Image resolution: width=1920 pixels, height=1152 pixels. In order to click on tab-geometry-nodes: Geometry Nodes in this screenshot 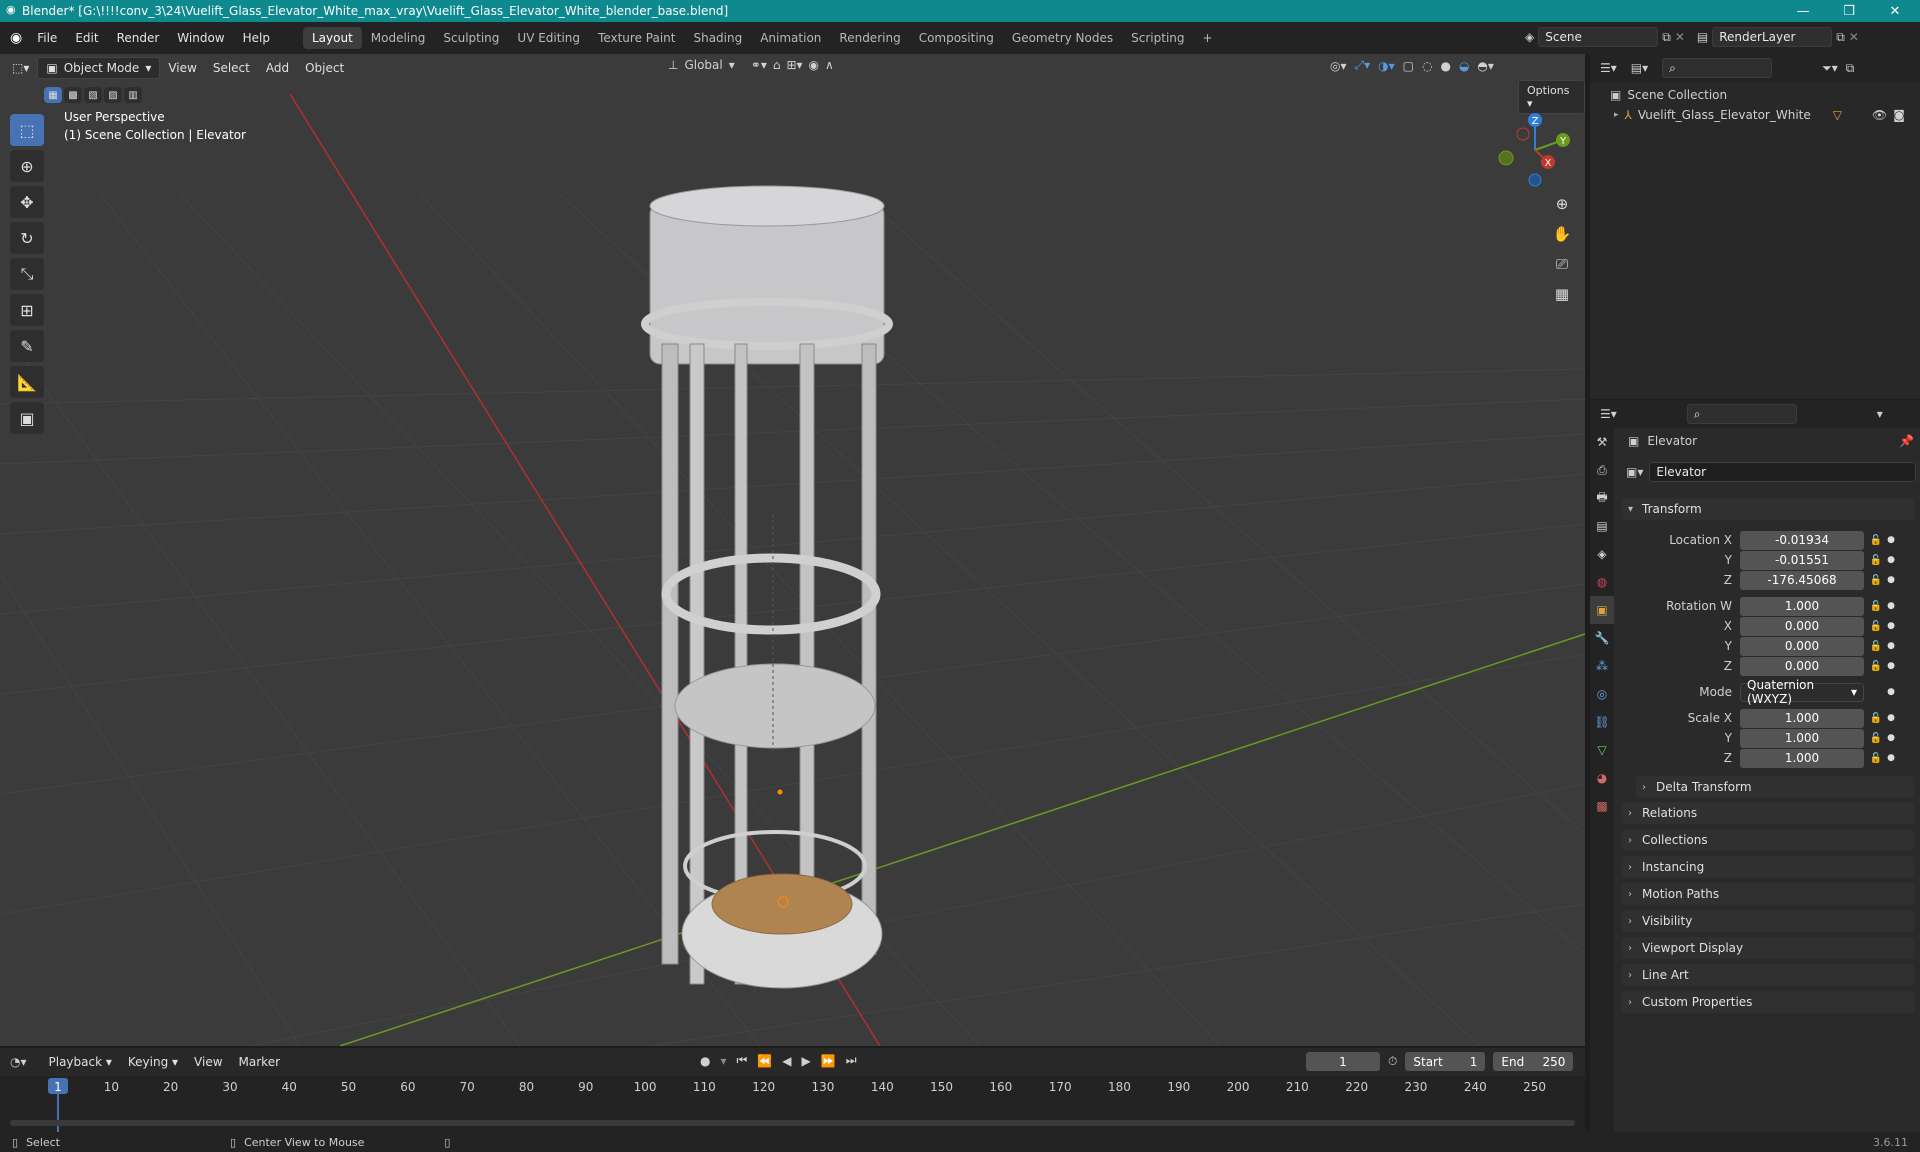, I will do `click(1062, 38)`.